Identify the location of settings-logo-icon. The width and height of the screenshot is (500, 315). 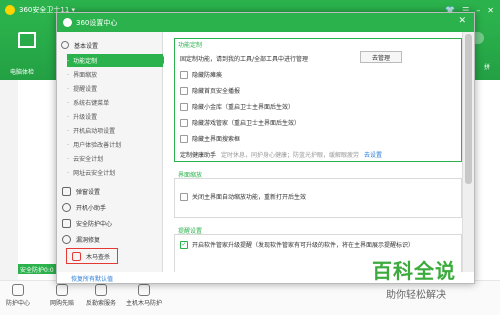
(67, 22).